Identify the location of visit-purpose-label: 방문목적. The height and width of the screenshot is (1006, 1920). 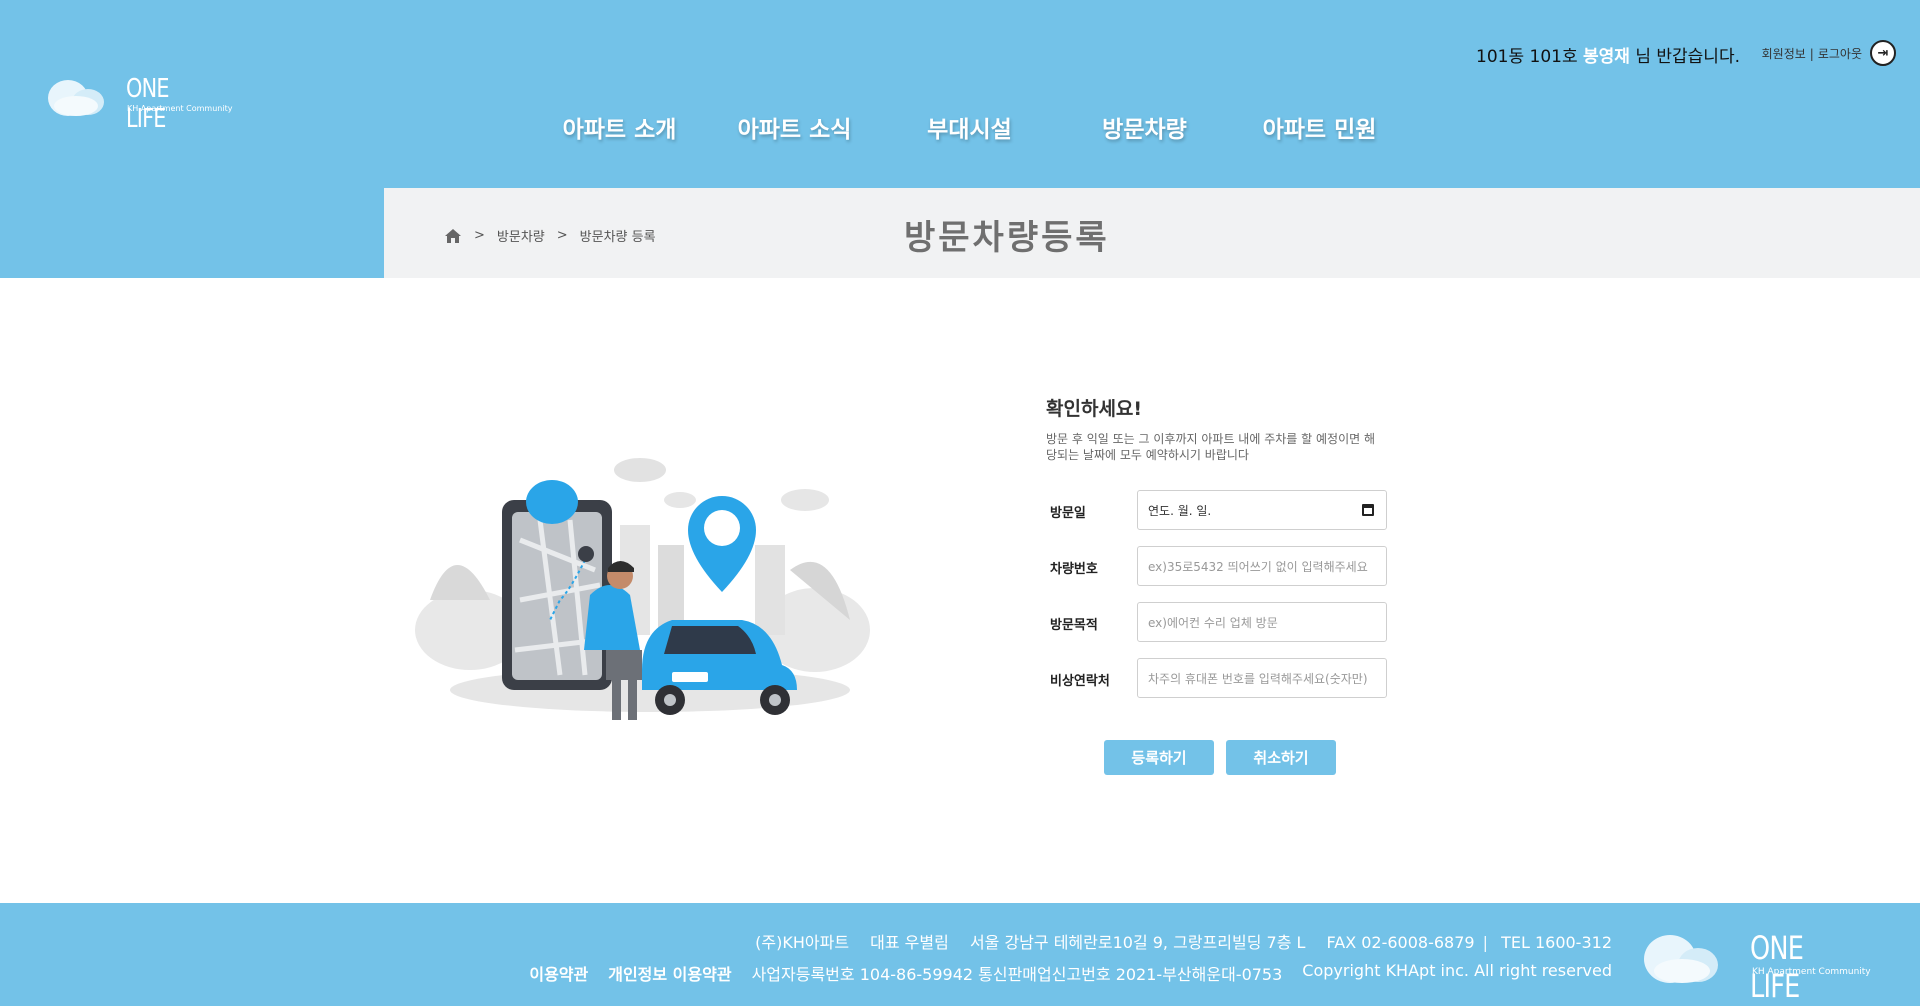
(1074, 625).